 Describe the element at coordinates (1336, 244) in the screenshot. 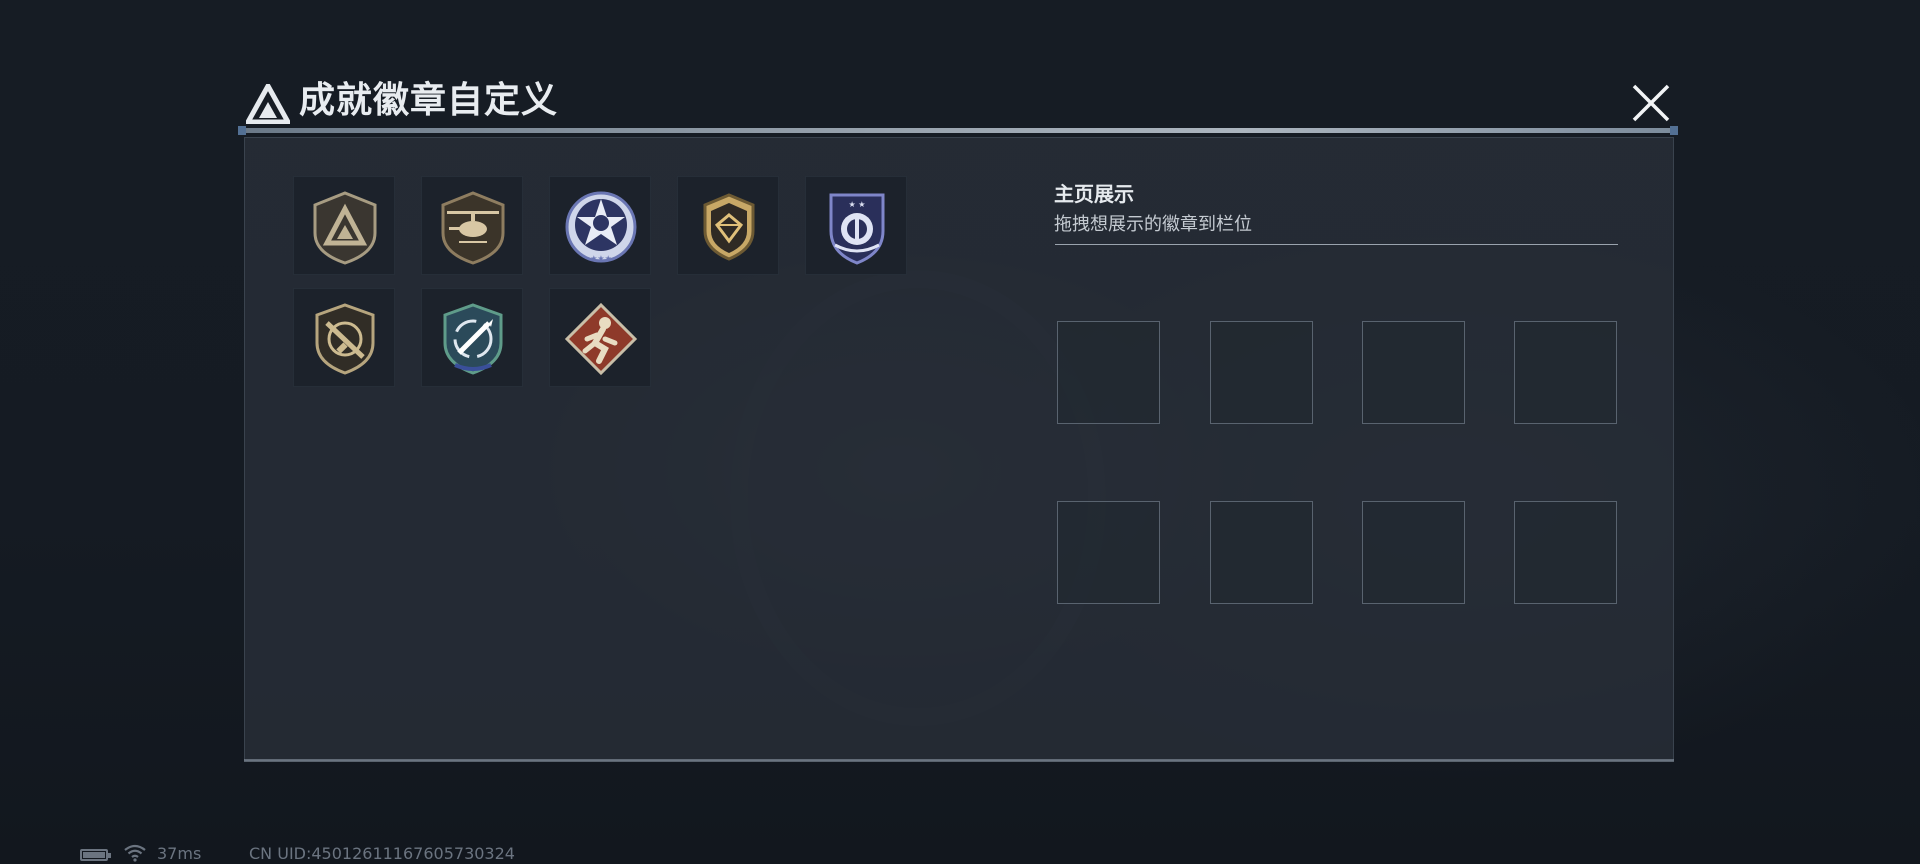

I see `homepage-display-divider` at that location.